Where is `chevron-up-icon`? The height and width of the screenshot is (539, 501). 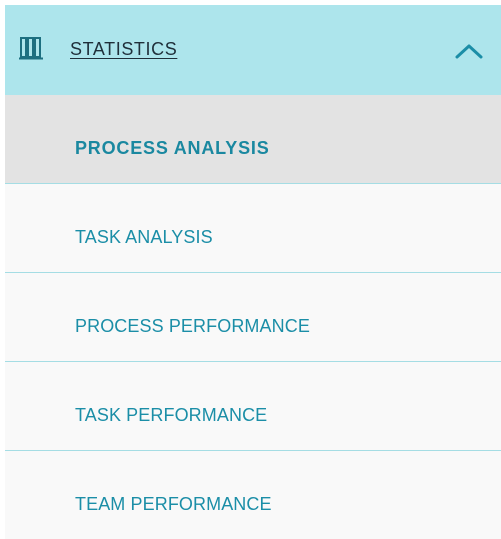
chevron-up-icon is located at coordinates (469, 51).